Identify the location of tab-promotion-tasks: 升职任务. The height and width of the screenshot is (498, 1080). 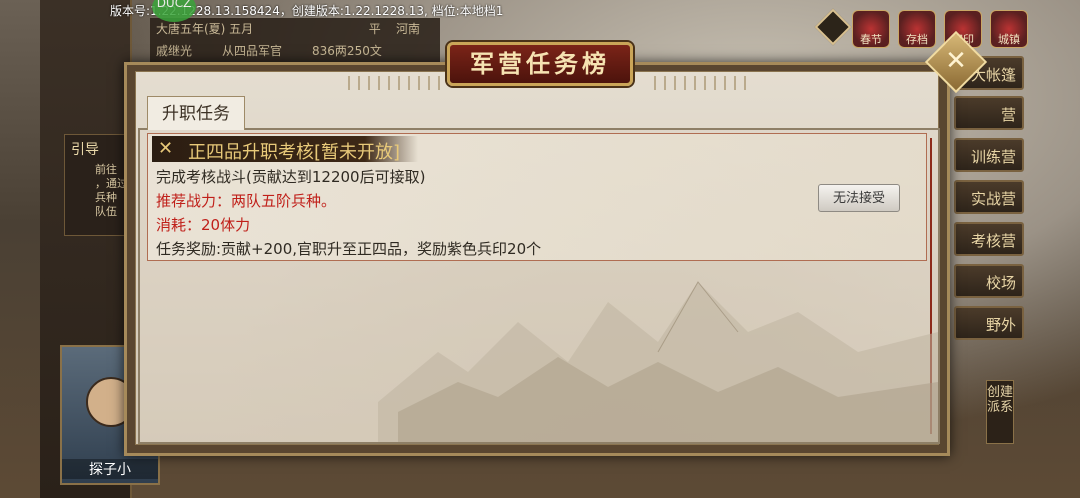
(196, 113).